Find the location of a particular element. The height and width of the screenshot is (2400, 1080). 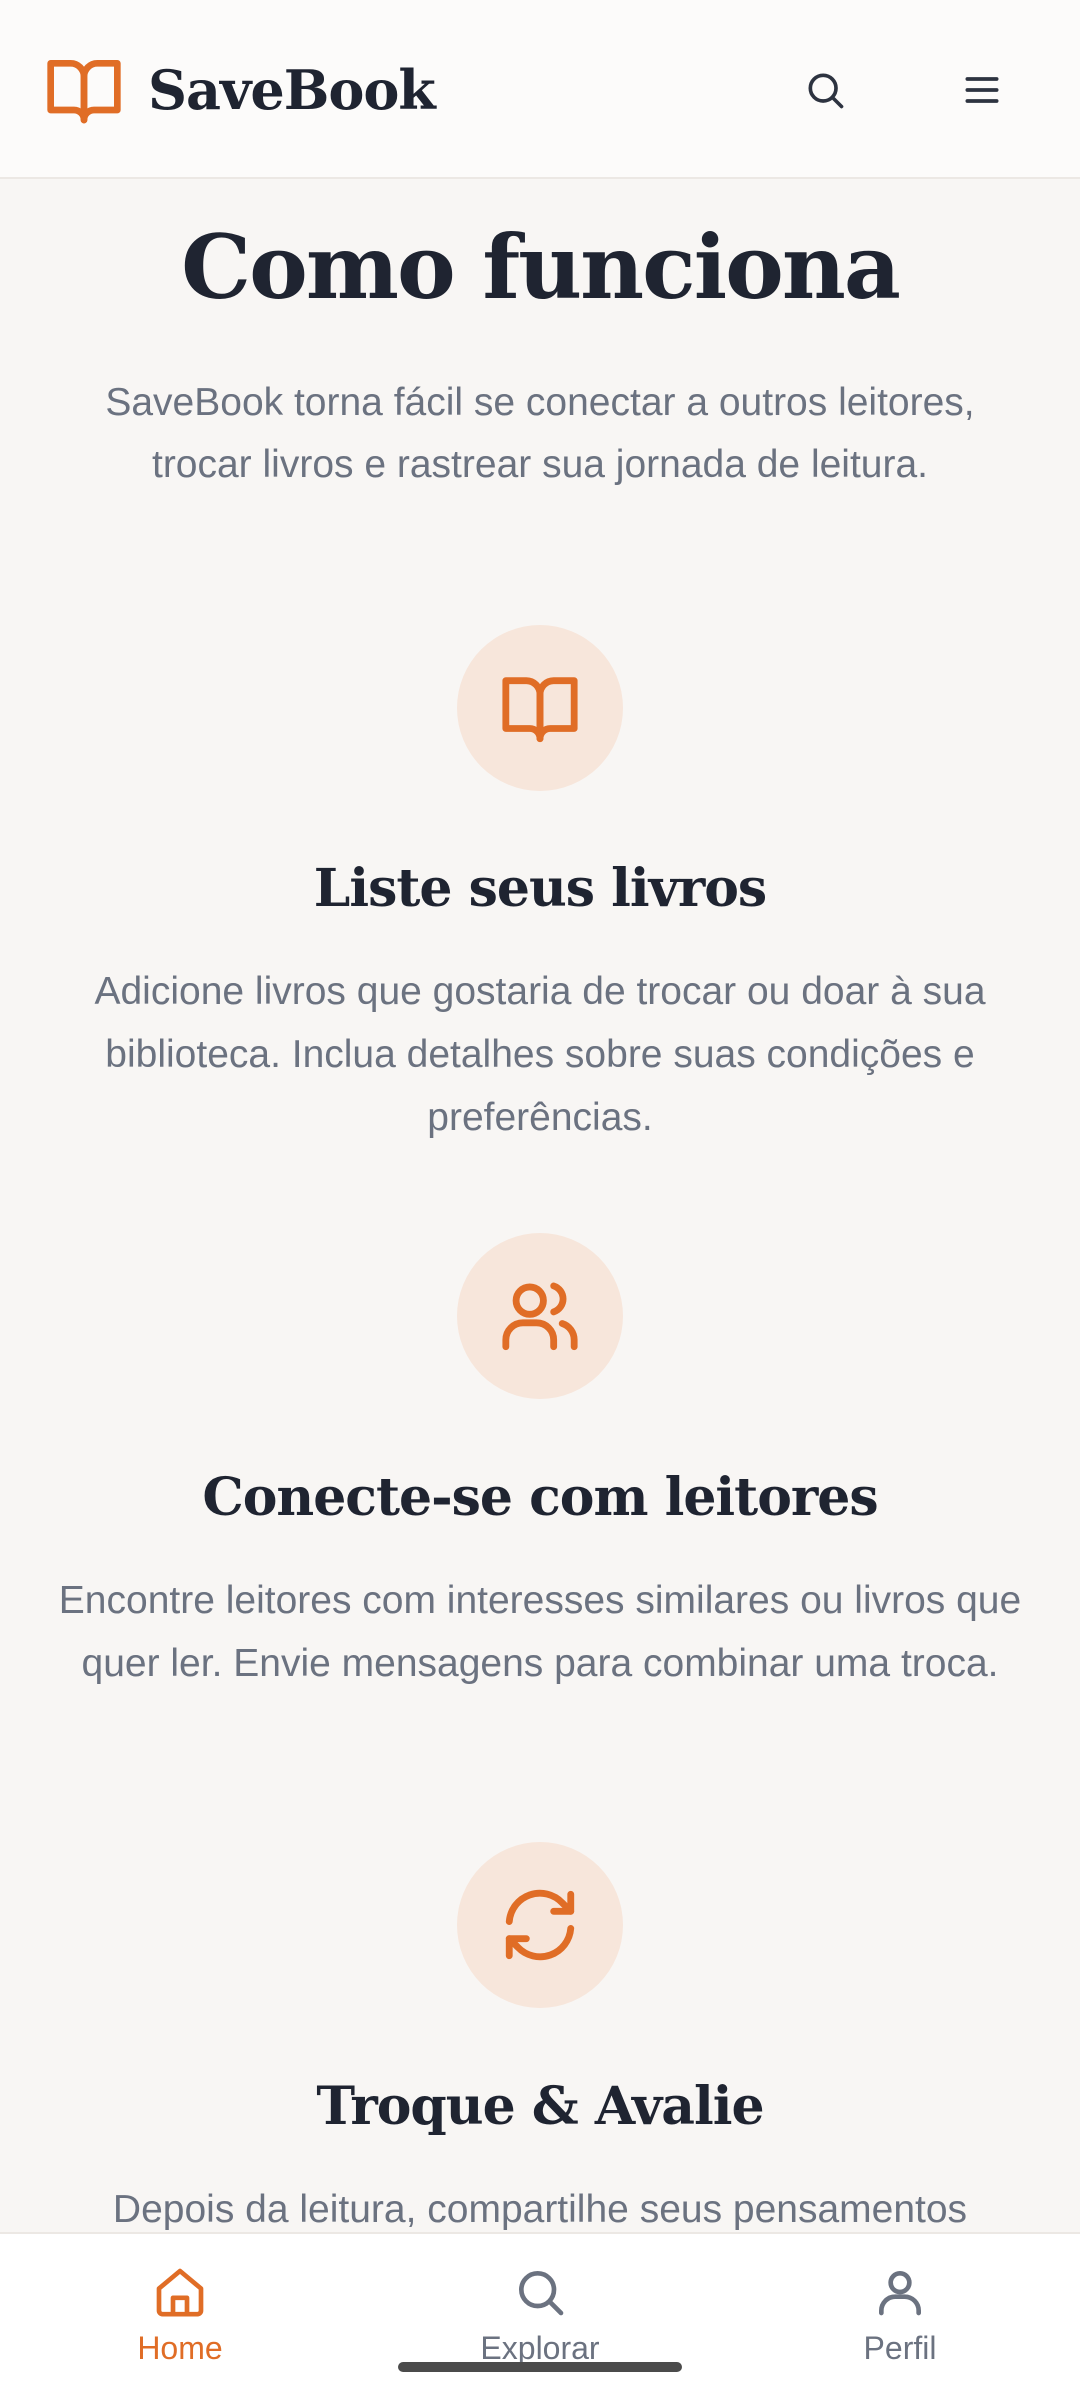

nav-item-profile: Perfil is located at coordinates (900, 2324).